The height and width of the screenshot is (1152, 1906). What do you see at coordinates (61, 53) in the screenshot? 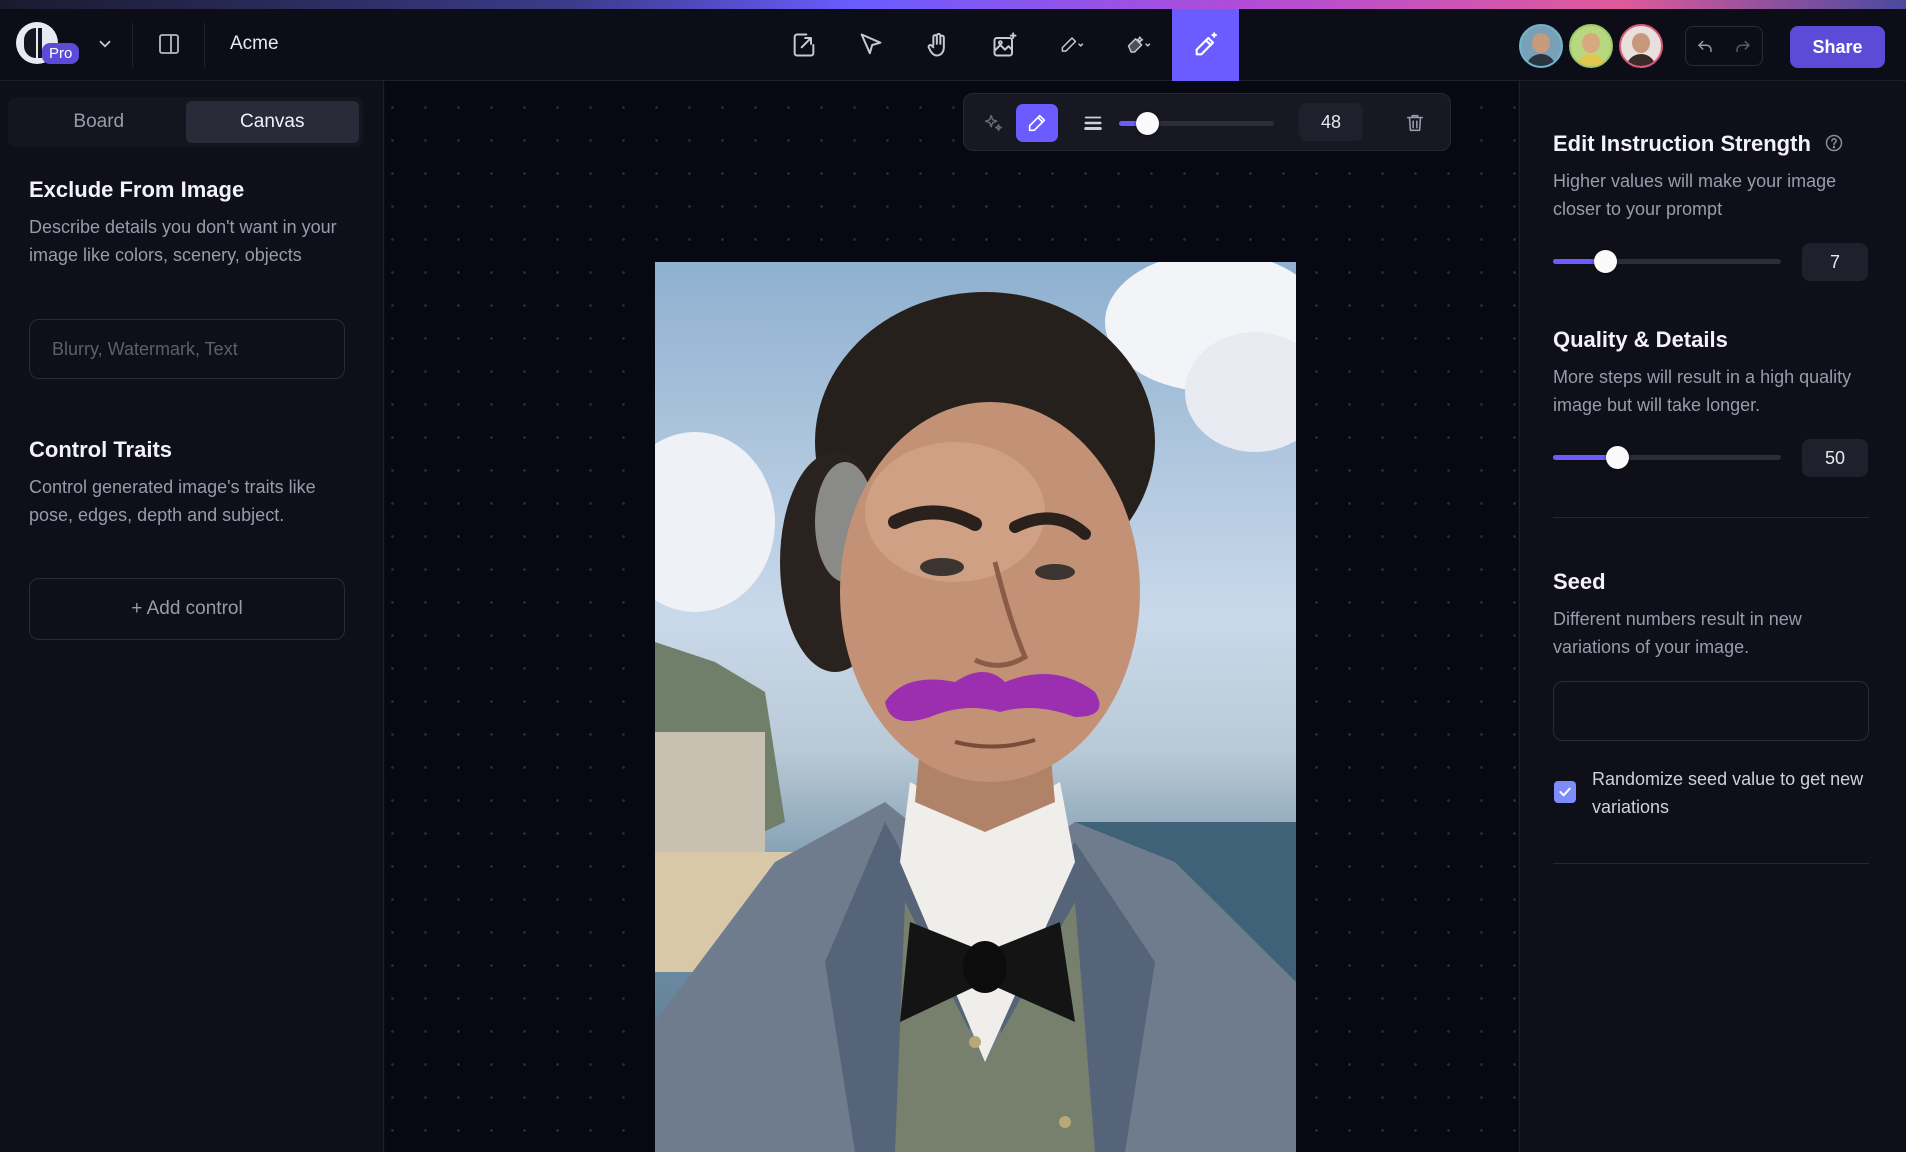
I see `pro-badge: Pro` at bounding box center [61, 53].